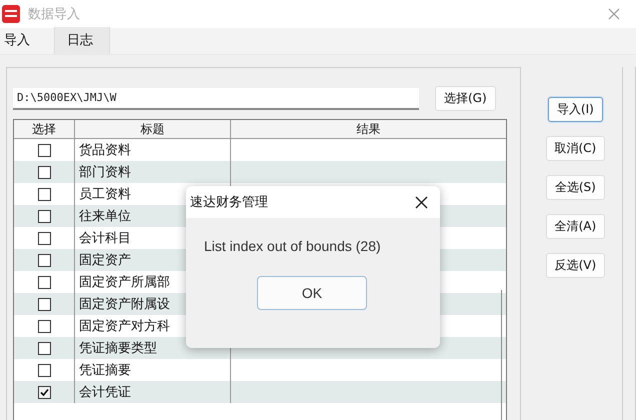 This screenshot has height=420, width=636. What do you see at coordinates (124, 326) in the screenshot?
I see `table-cell-text: 固定资产对方科` at bounding box center [124, 326].